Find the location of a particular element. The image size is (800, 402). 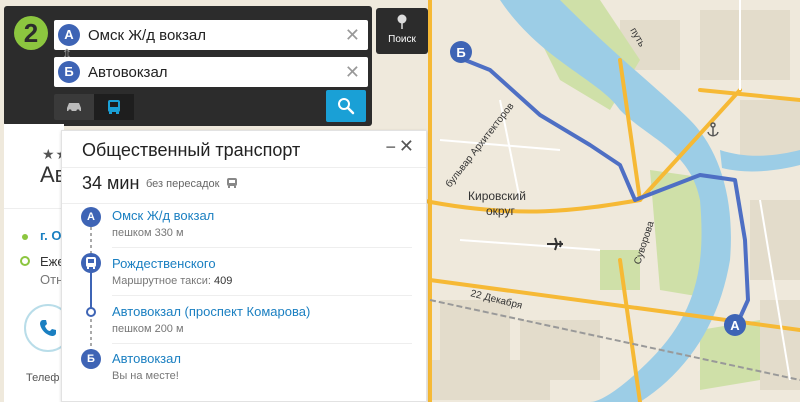

clear-to-icon: ✕ is located at coordinates (352, 72).